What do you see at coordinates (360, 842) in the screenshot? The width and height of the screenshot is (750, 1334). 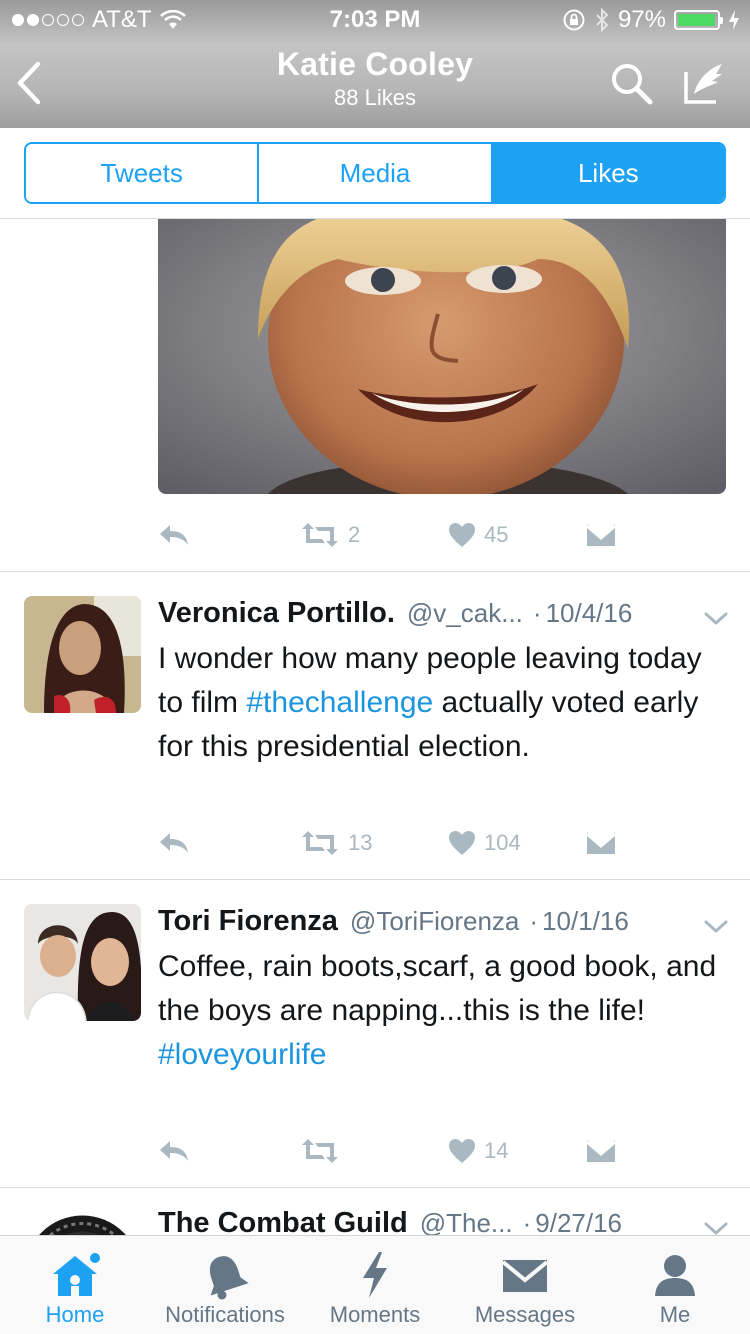 I see `retweet-count: 13` at bounding box center [360, 842].